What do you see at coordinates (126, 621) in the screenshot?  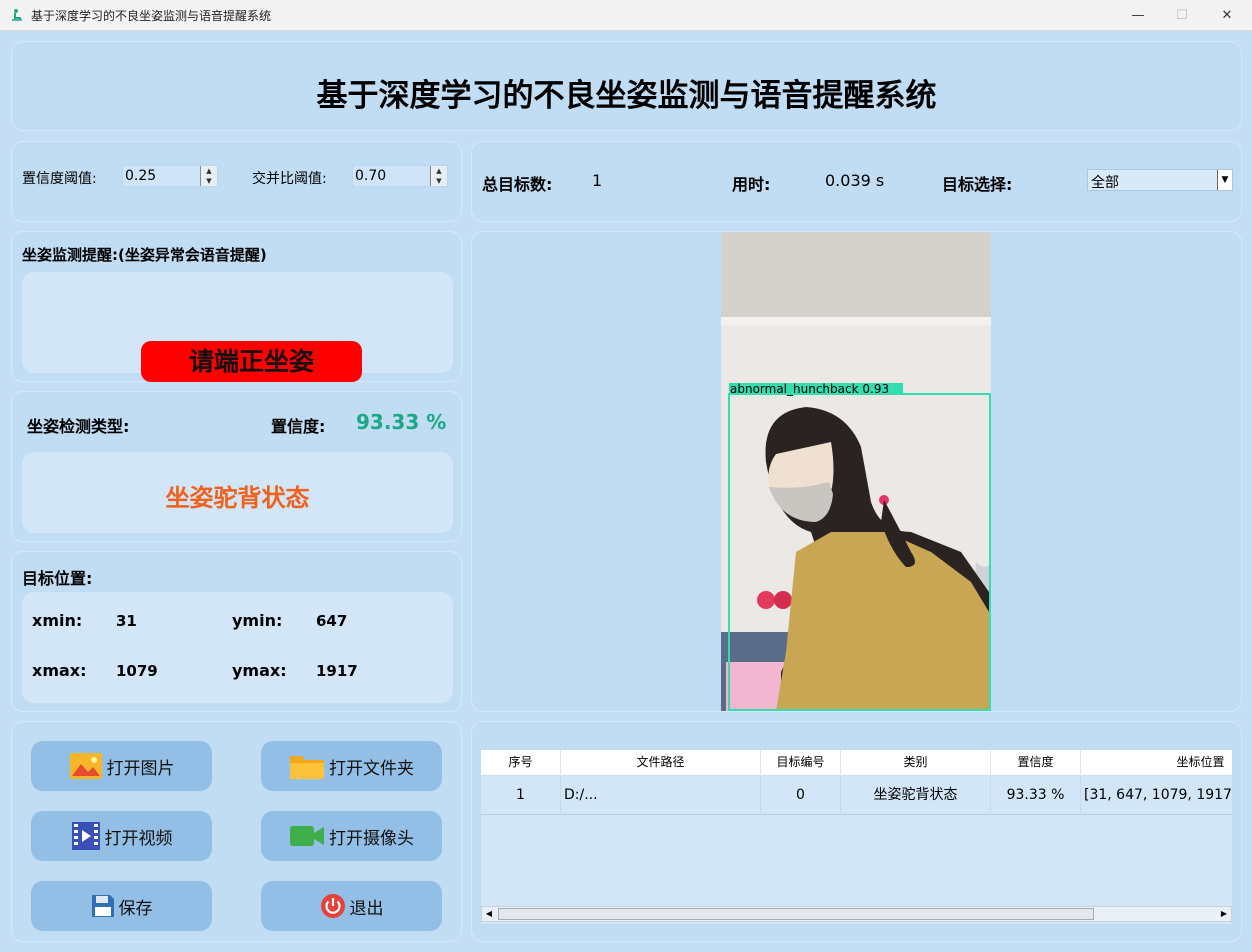 I see `xmin-value: 31` at bounding box center [126, 621].